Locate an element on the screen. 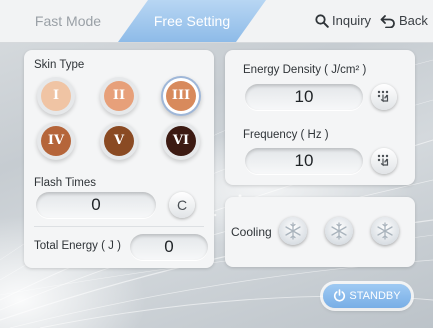 The width and height of the screenshot is (433, 328). standby-button: STANDBY is located at coordinates (367, 296).